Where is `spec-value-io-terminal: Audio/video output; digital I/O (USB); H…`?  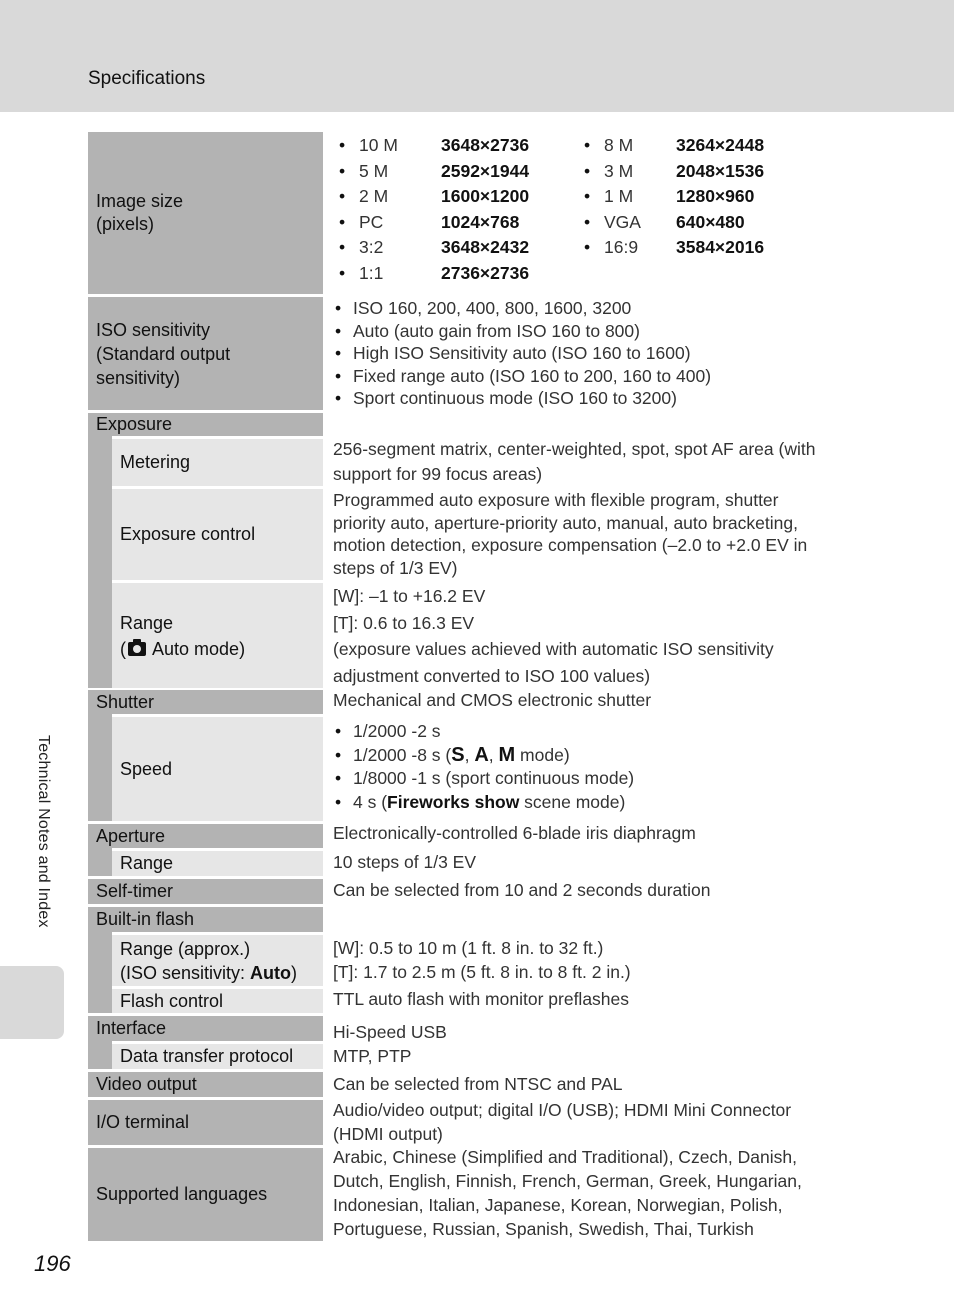 spec-value-io-terminal: Audio/video output; digital I/O (USB); H… is located at coordinates (603, 1122).